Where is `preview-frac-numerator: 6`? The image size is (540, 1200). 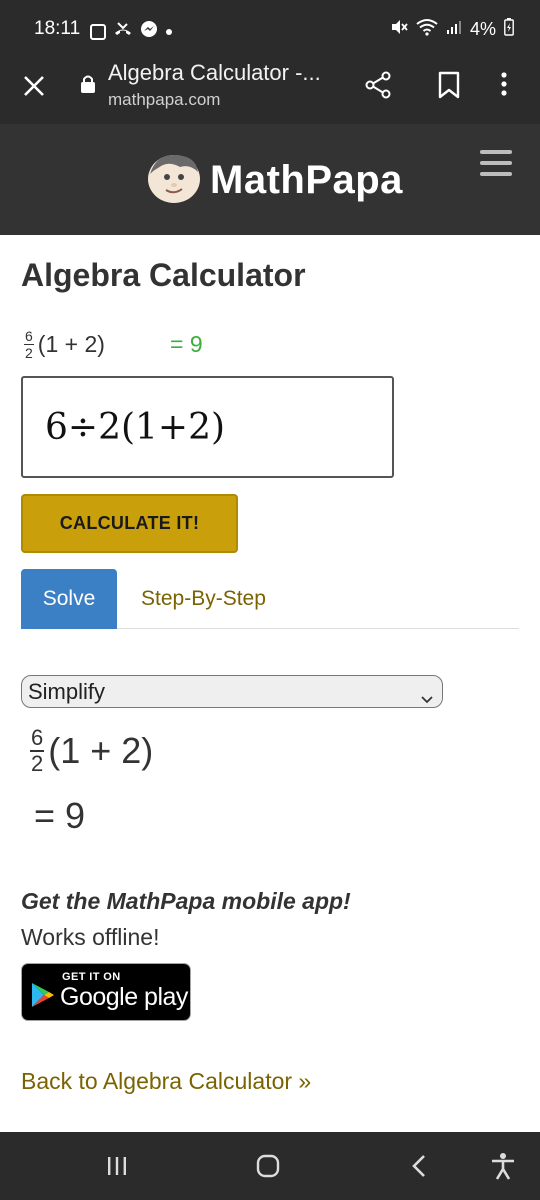 preview-frac-numerator: 6 is located at coordinates (29, 336).